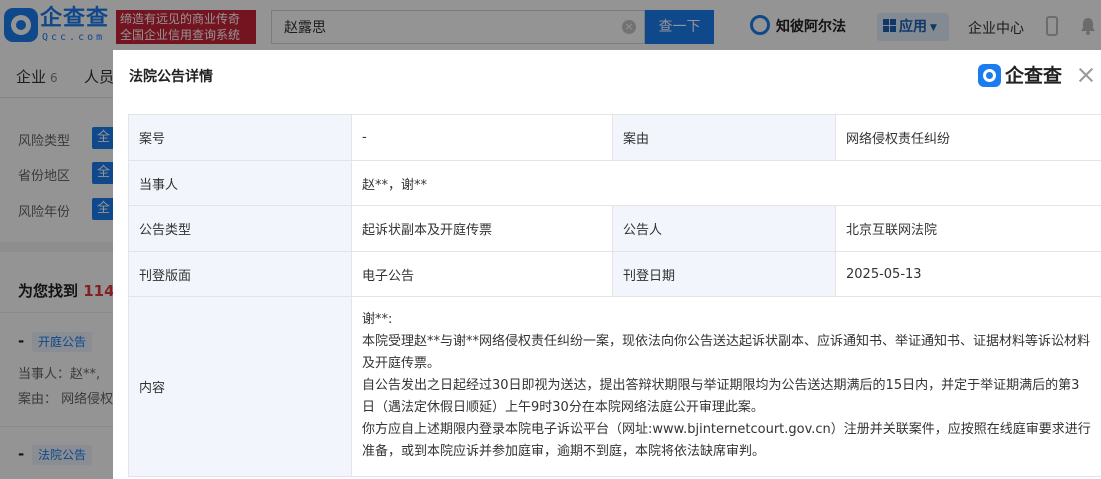  I want to click on cause-label: 案由, so click(724, 137).